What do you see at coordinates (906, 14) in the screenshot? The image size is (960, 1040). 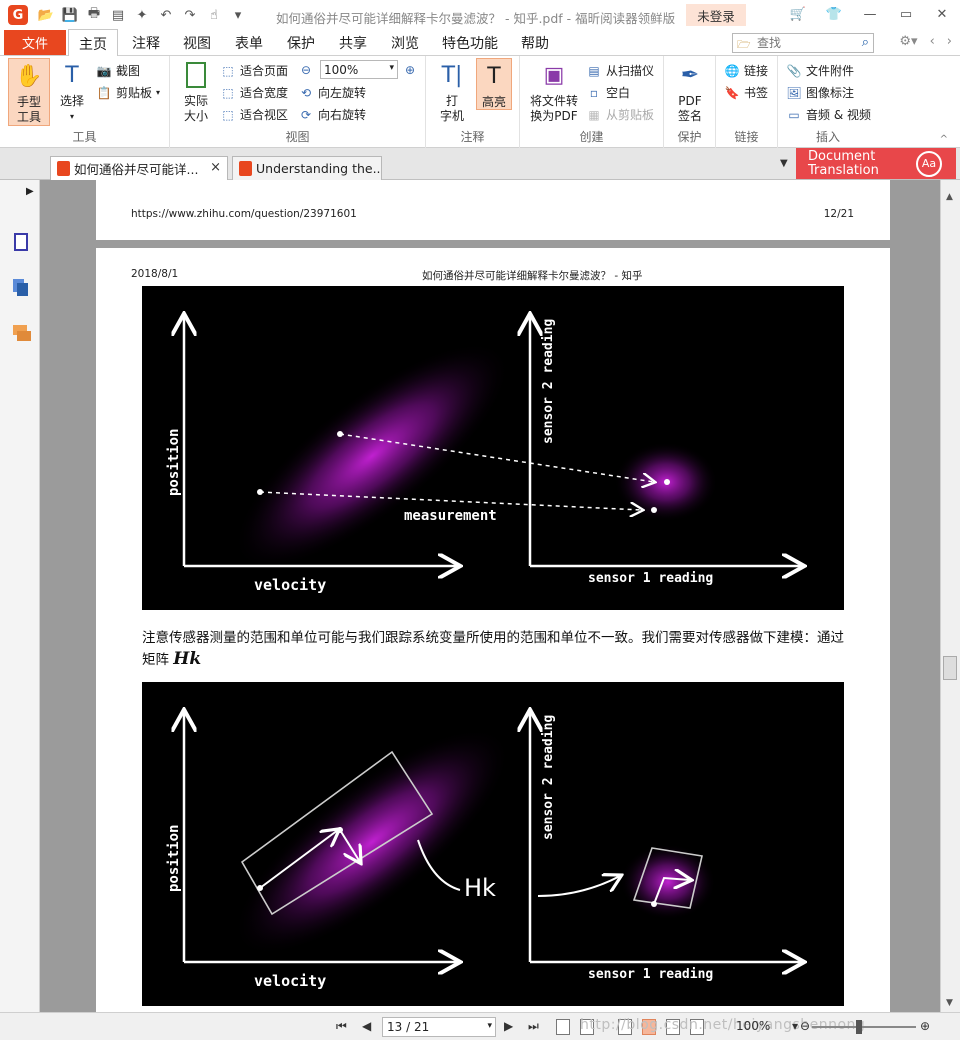 I see `maximize-icon: ▭` at bounding box center [906, 14].